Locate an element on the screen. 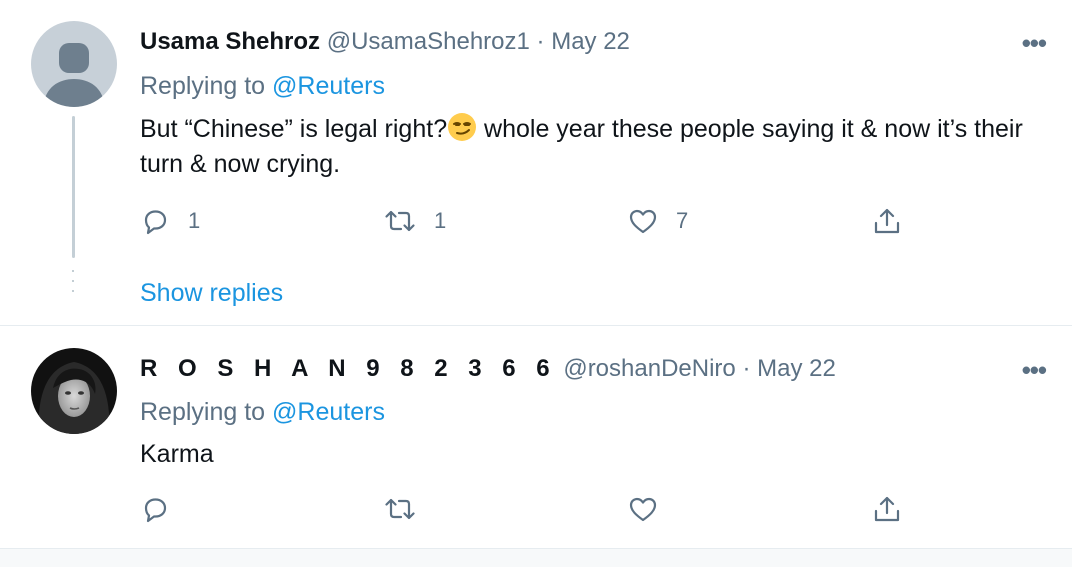 The height and width of the screenshot is (567, 1072). tweet-header: Usama Shehroz @UsamaShehroz1 · May 22 is located at coordinates (385, 42).